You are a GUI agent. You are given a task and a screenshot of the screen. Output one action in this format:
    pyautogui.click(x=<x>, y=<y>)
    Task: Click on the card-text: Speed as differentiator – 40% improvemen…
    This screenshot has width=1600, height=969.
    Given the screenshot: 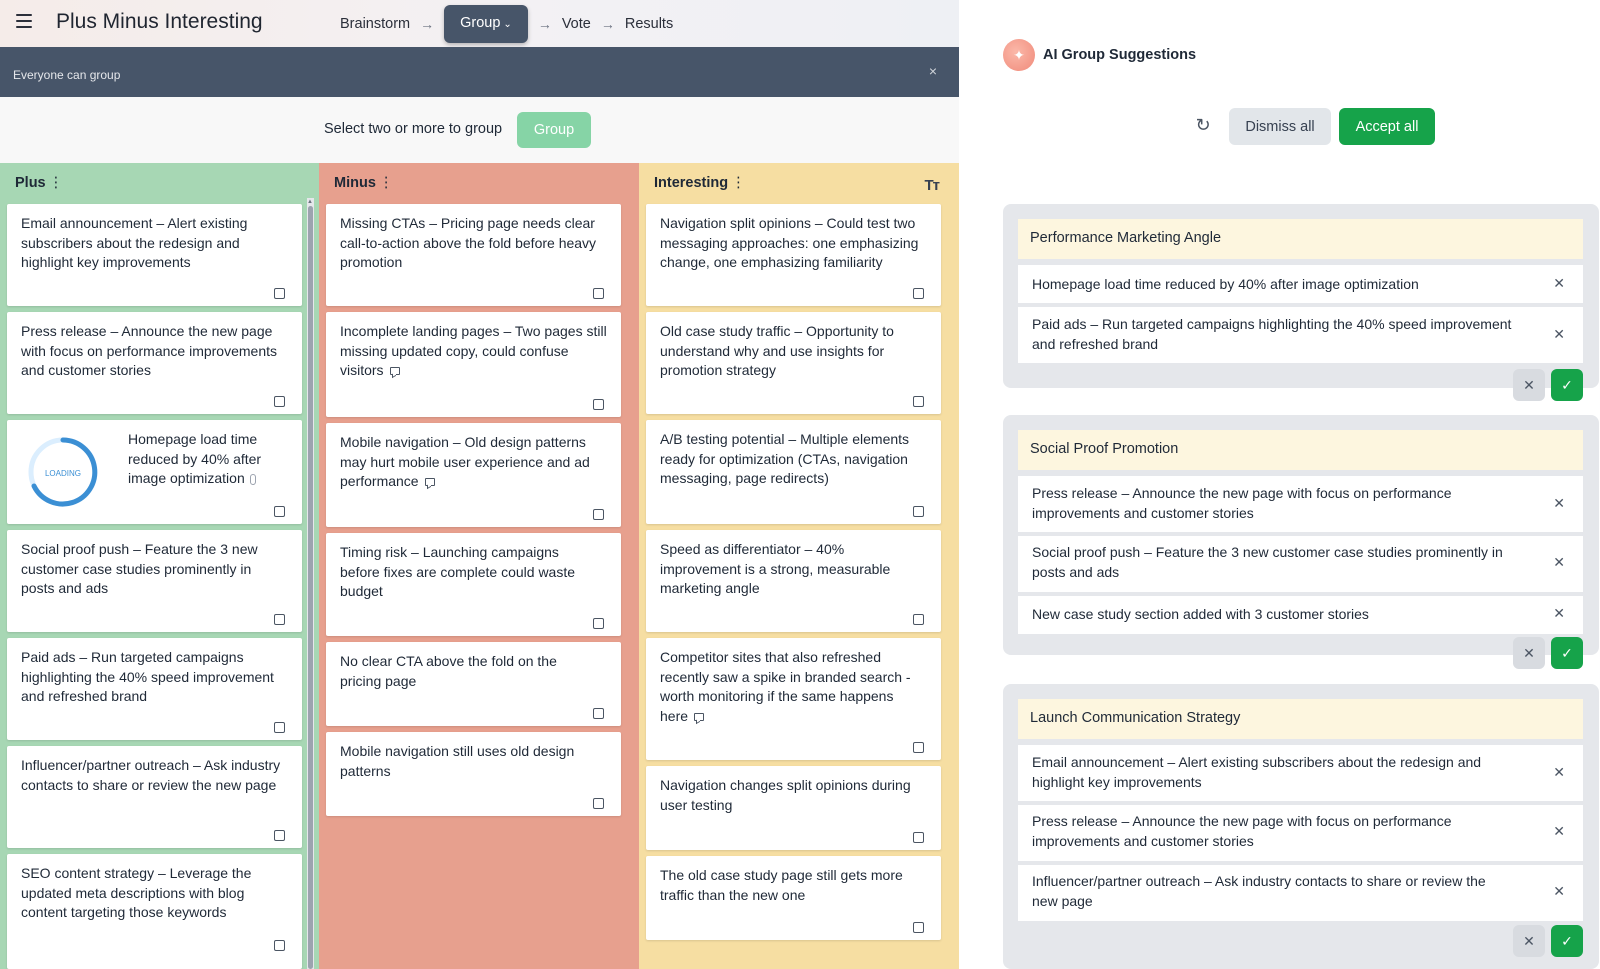 What is the action you would take?
    pyautogui.click(x=775, y=568)
    